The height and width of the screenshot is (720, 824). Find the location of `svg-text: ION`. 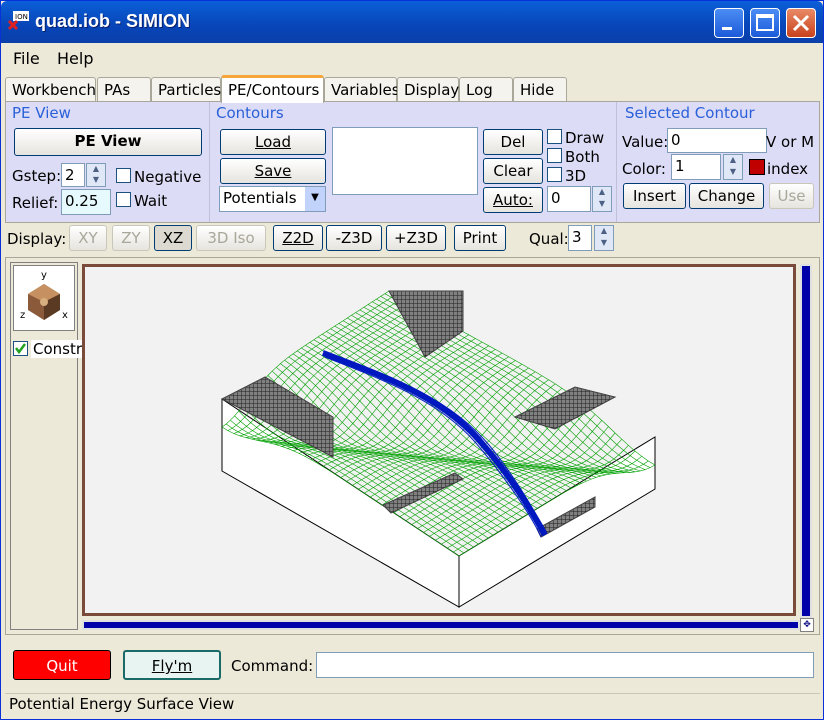

svg-text: ION is located at coordinates (21, 17).